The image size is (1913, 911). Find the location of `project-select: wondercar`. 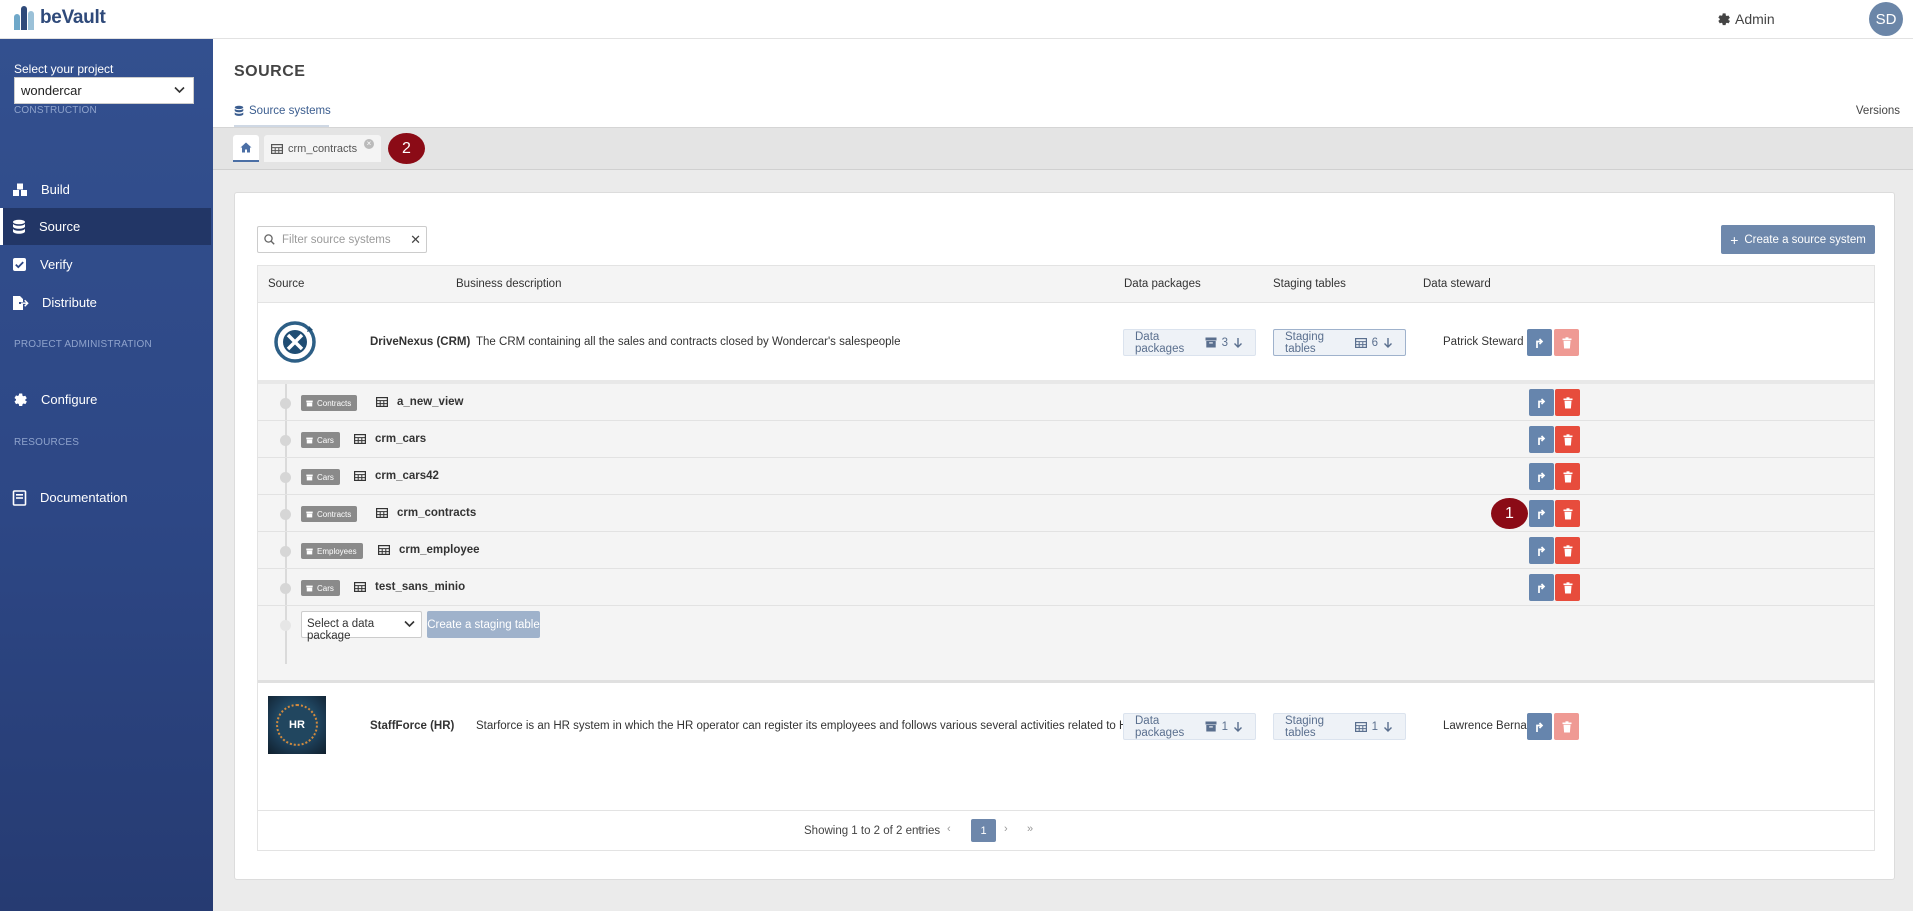

project-select: wondercar is located at coordinates (104, 90).